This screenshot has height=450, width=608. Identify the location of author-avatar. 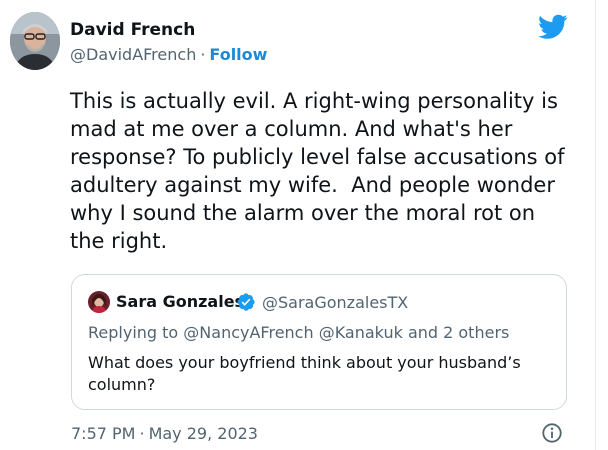
(35, 41).